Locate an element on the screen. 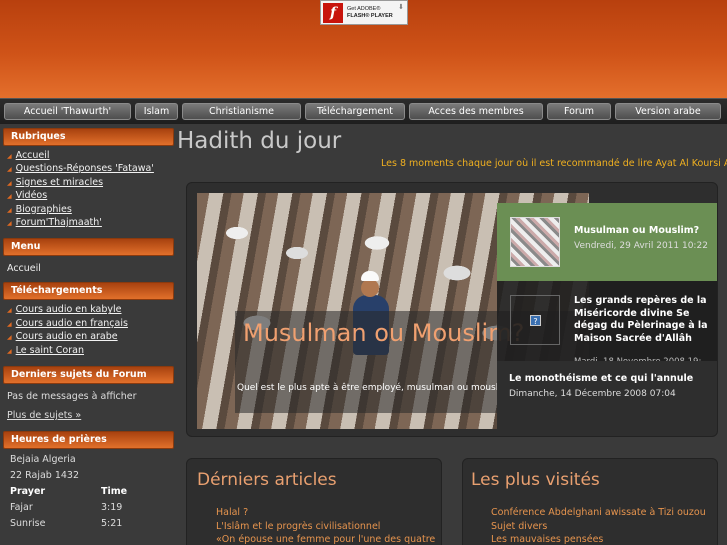 The height and width of the screenshot is (545, 727). download-link-coran: Le saint Coran is located at coordinates (90, 351).